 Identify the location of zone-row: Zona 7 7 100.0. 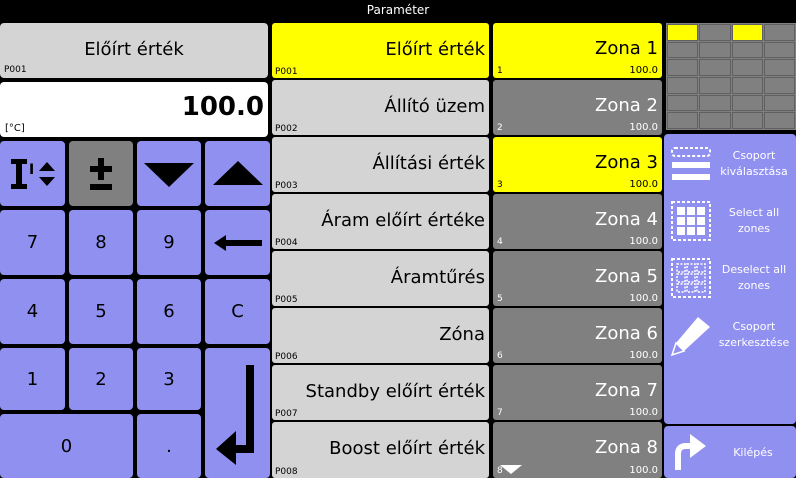
(577, 392).